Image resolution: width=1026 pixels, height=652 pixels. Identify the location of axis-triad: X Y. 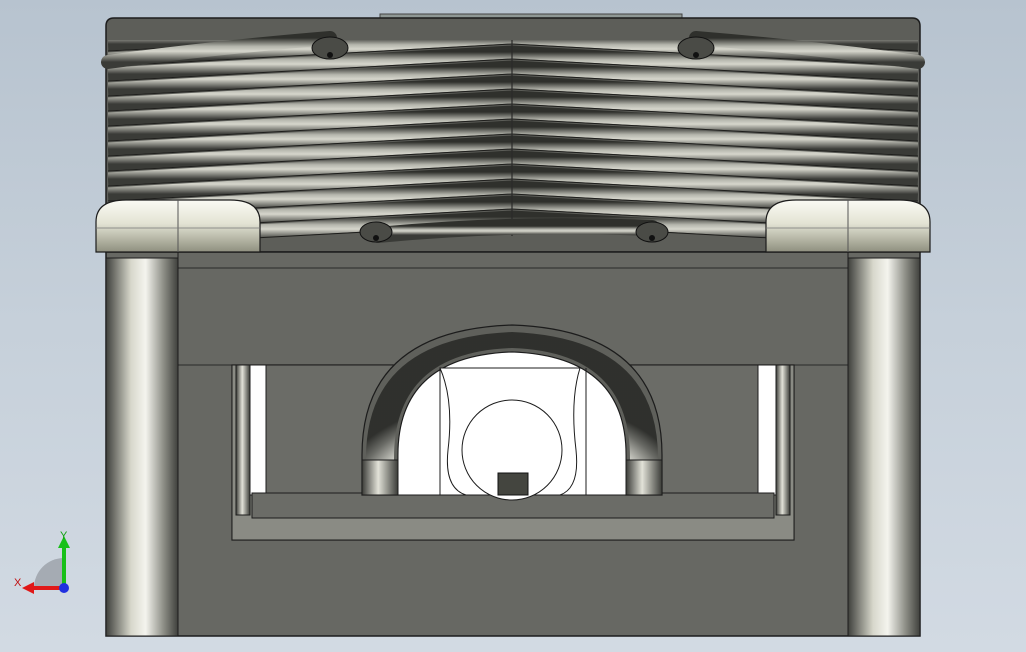
(42, 562).